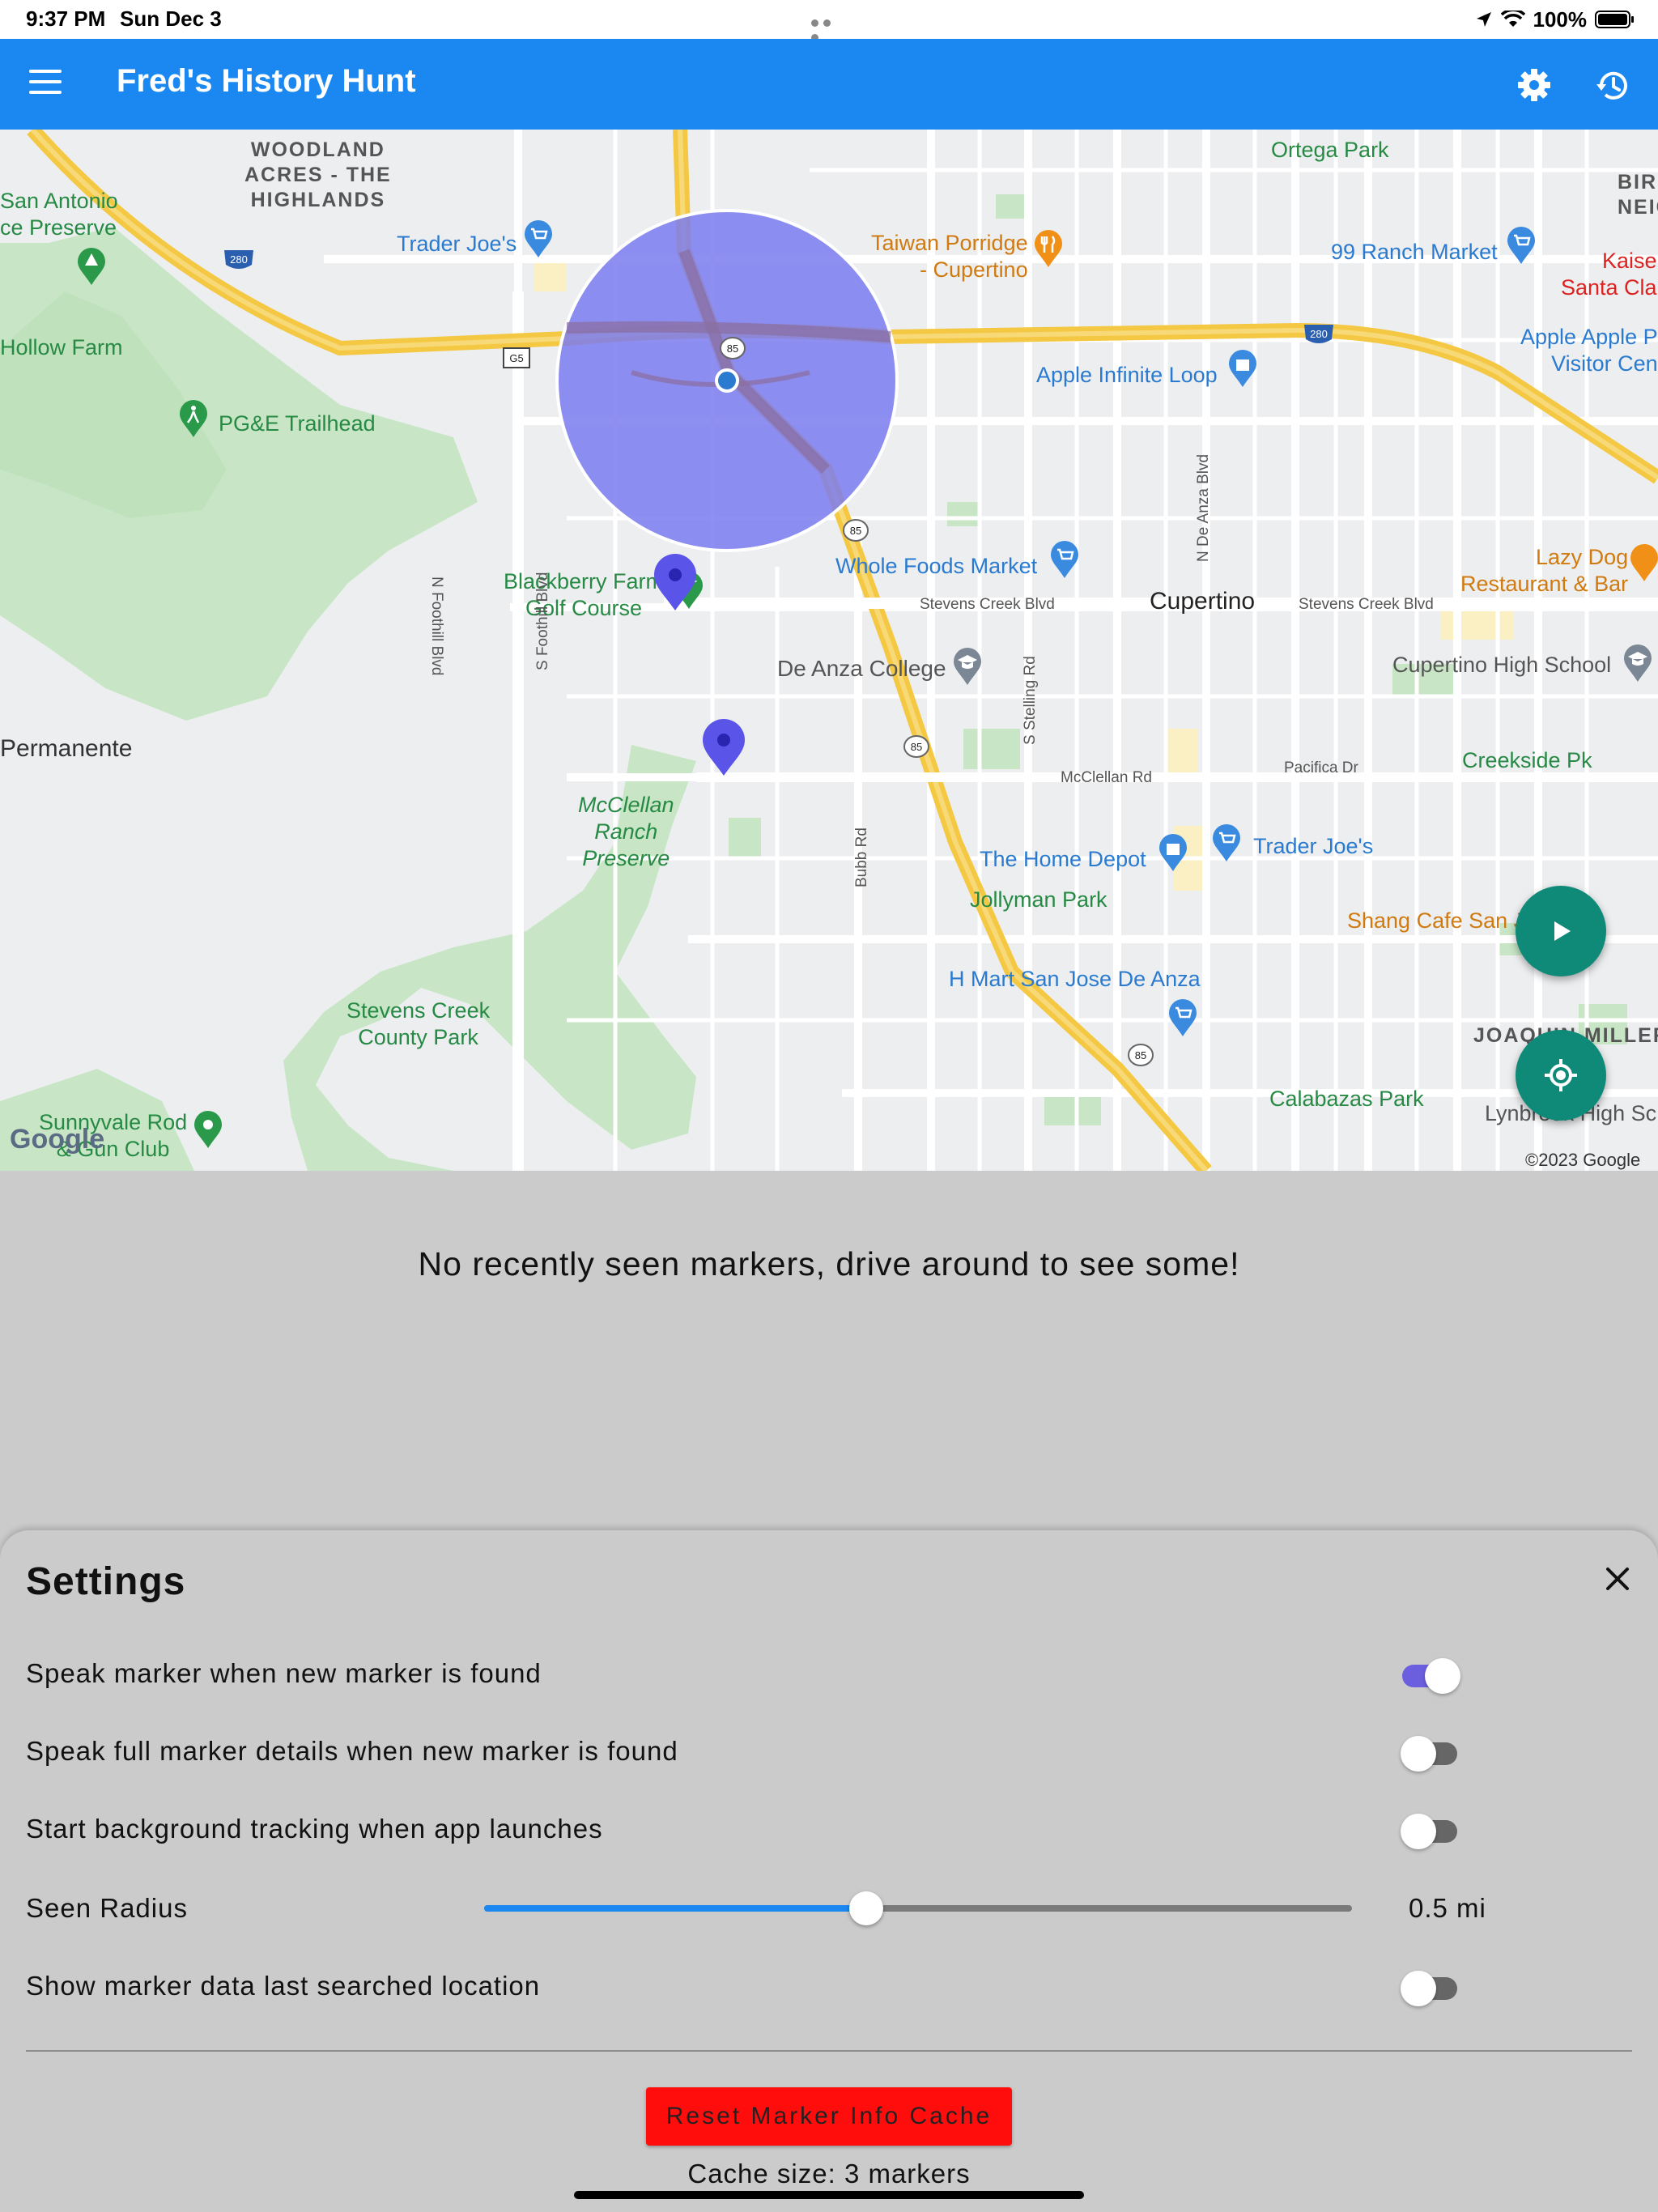 Image resolution: width=1658 pixels, height=2212 pixels. I want to click on status-right: 100%, so click(1555, 19).